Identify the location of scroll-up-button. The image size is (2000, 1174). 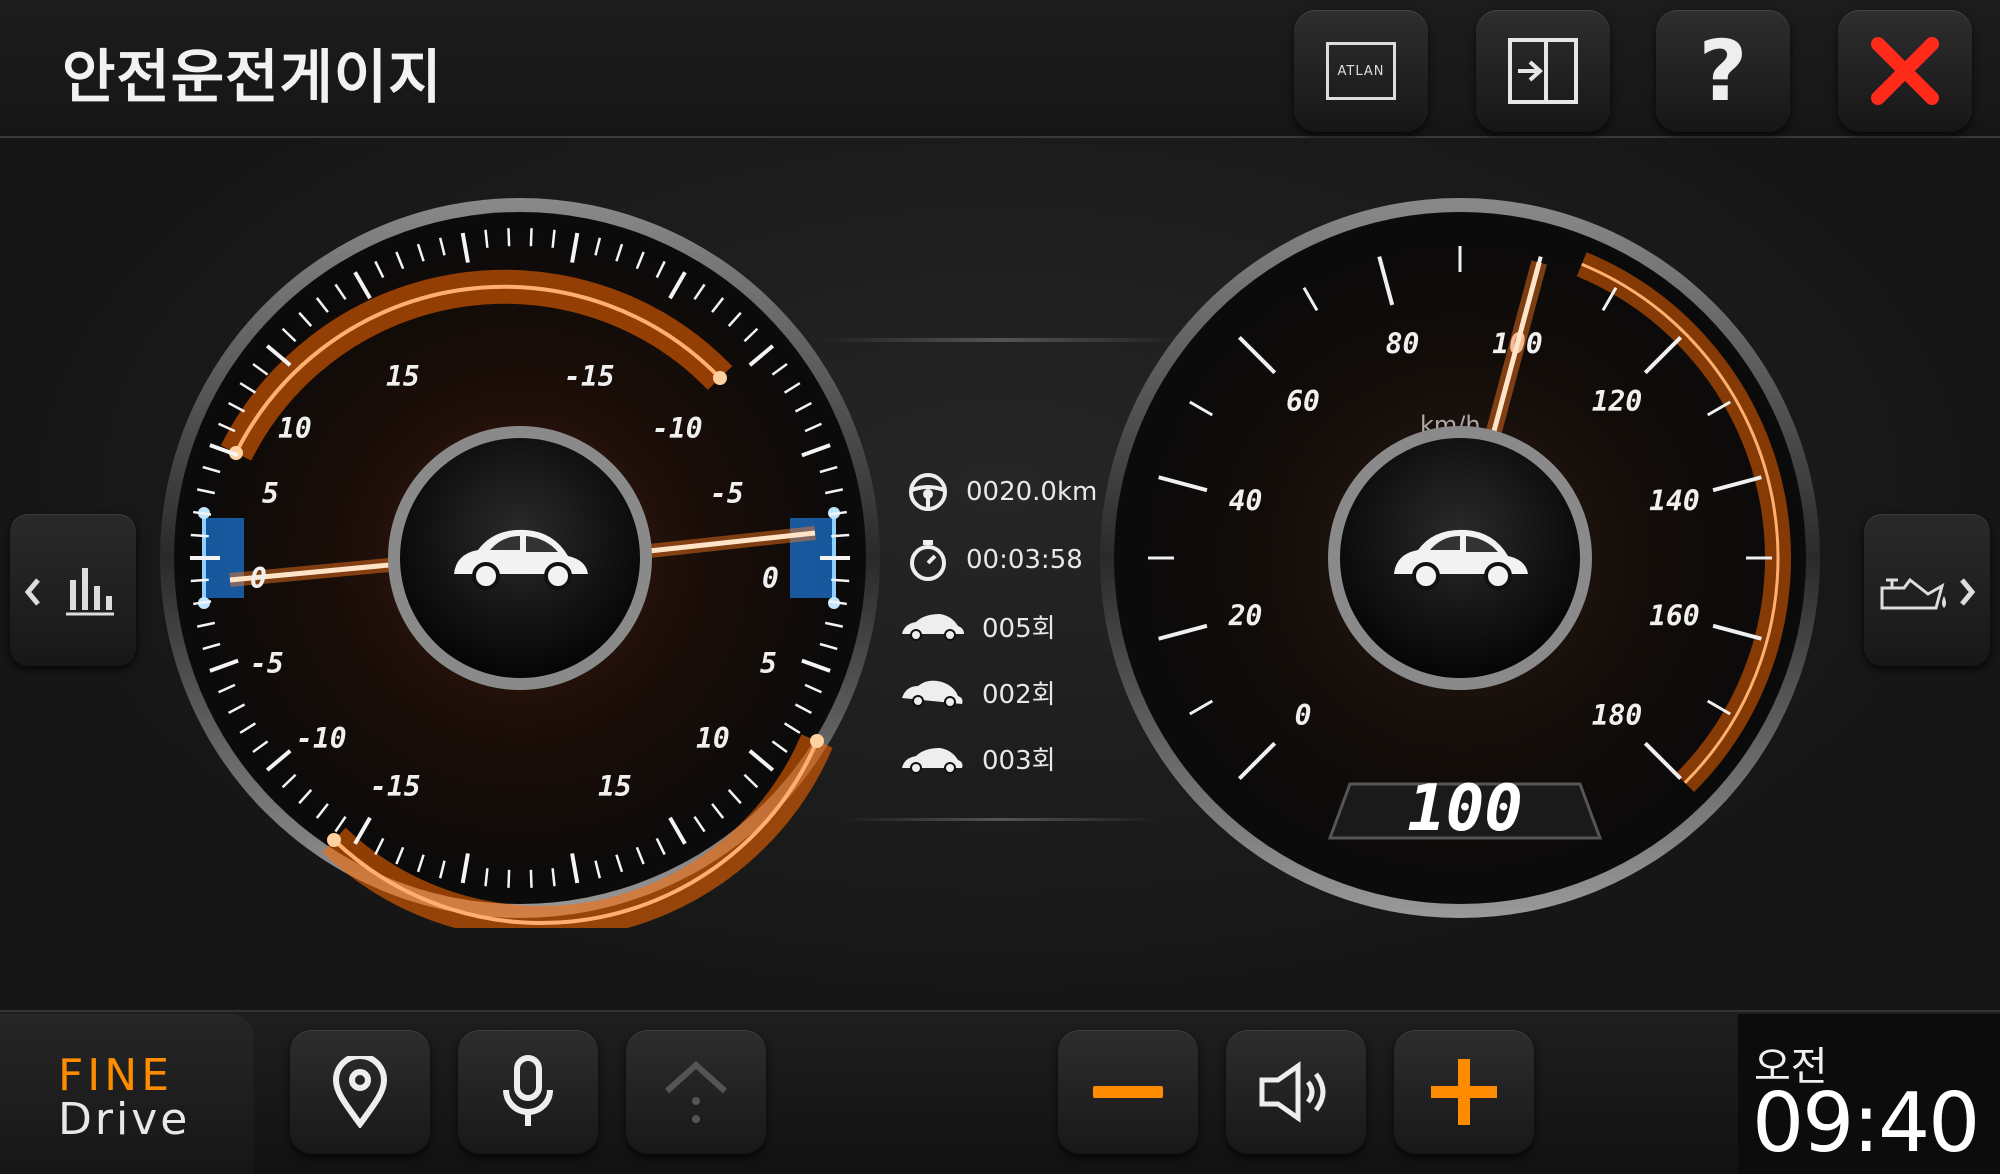
(696, 1092).